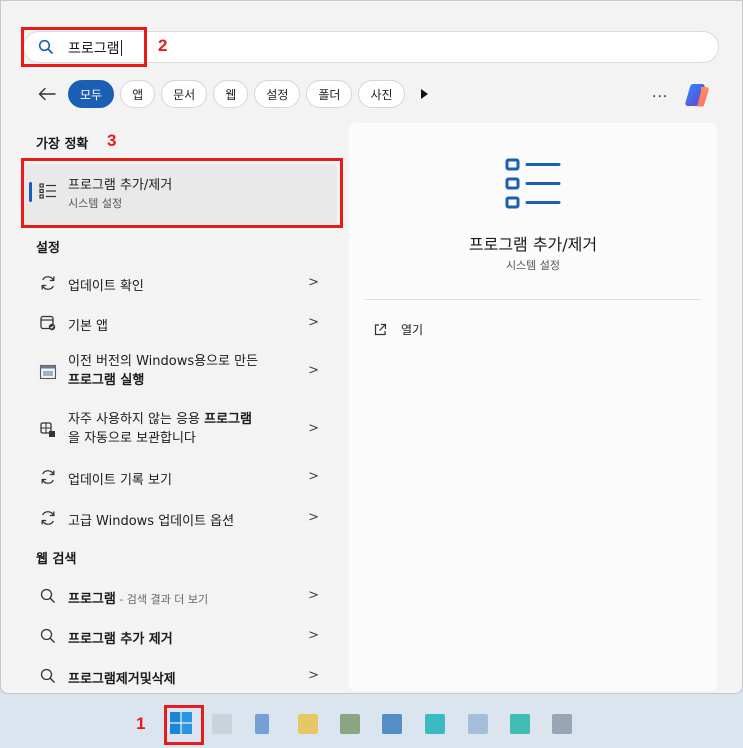 This screenshot has width=743, height=748. I want to click on settings-item-line2: 프로그램 실행, so click(106, 380).